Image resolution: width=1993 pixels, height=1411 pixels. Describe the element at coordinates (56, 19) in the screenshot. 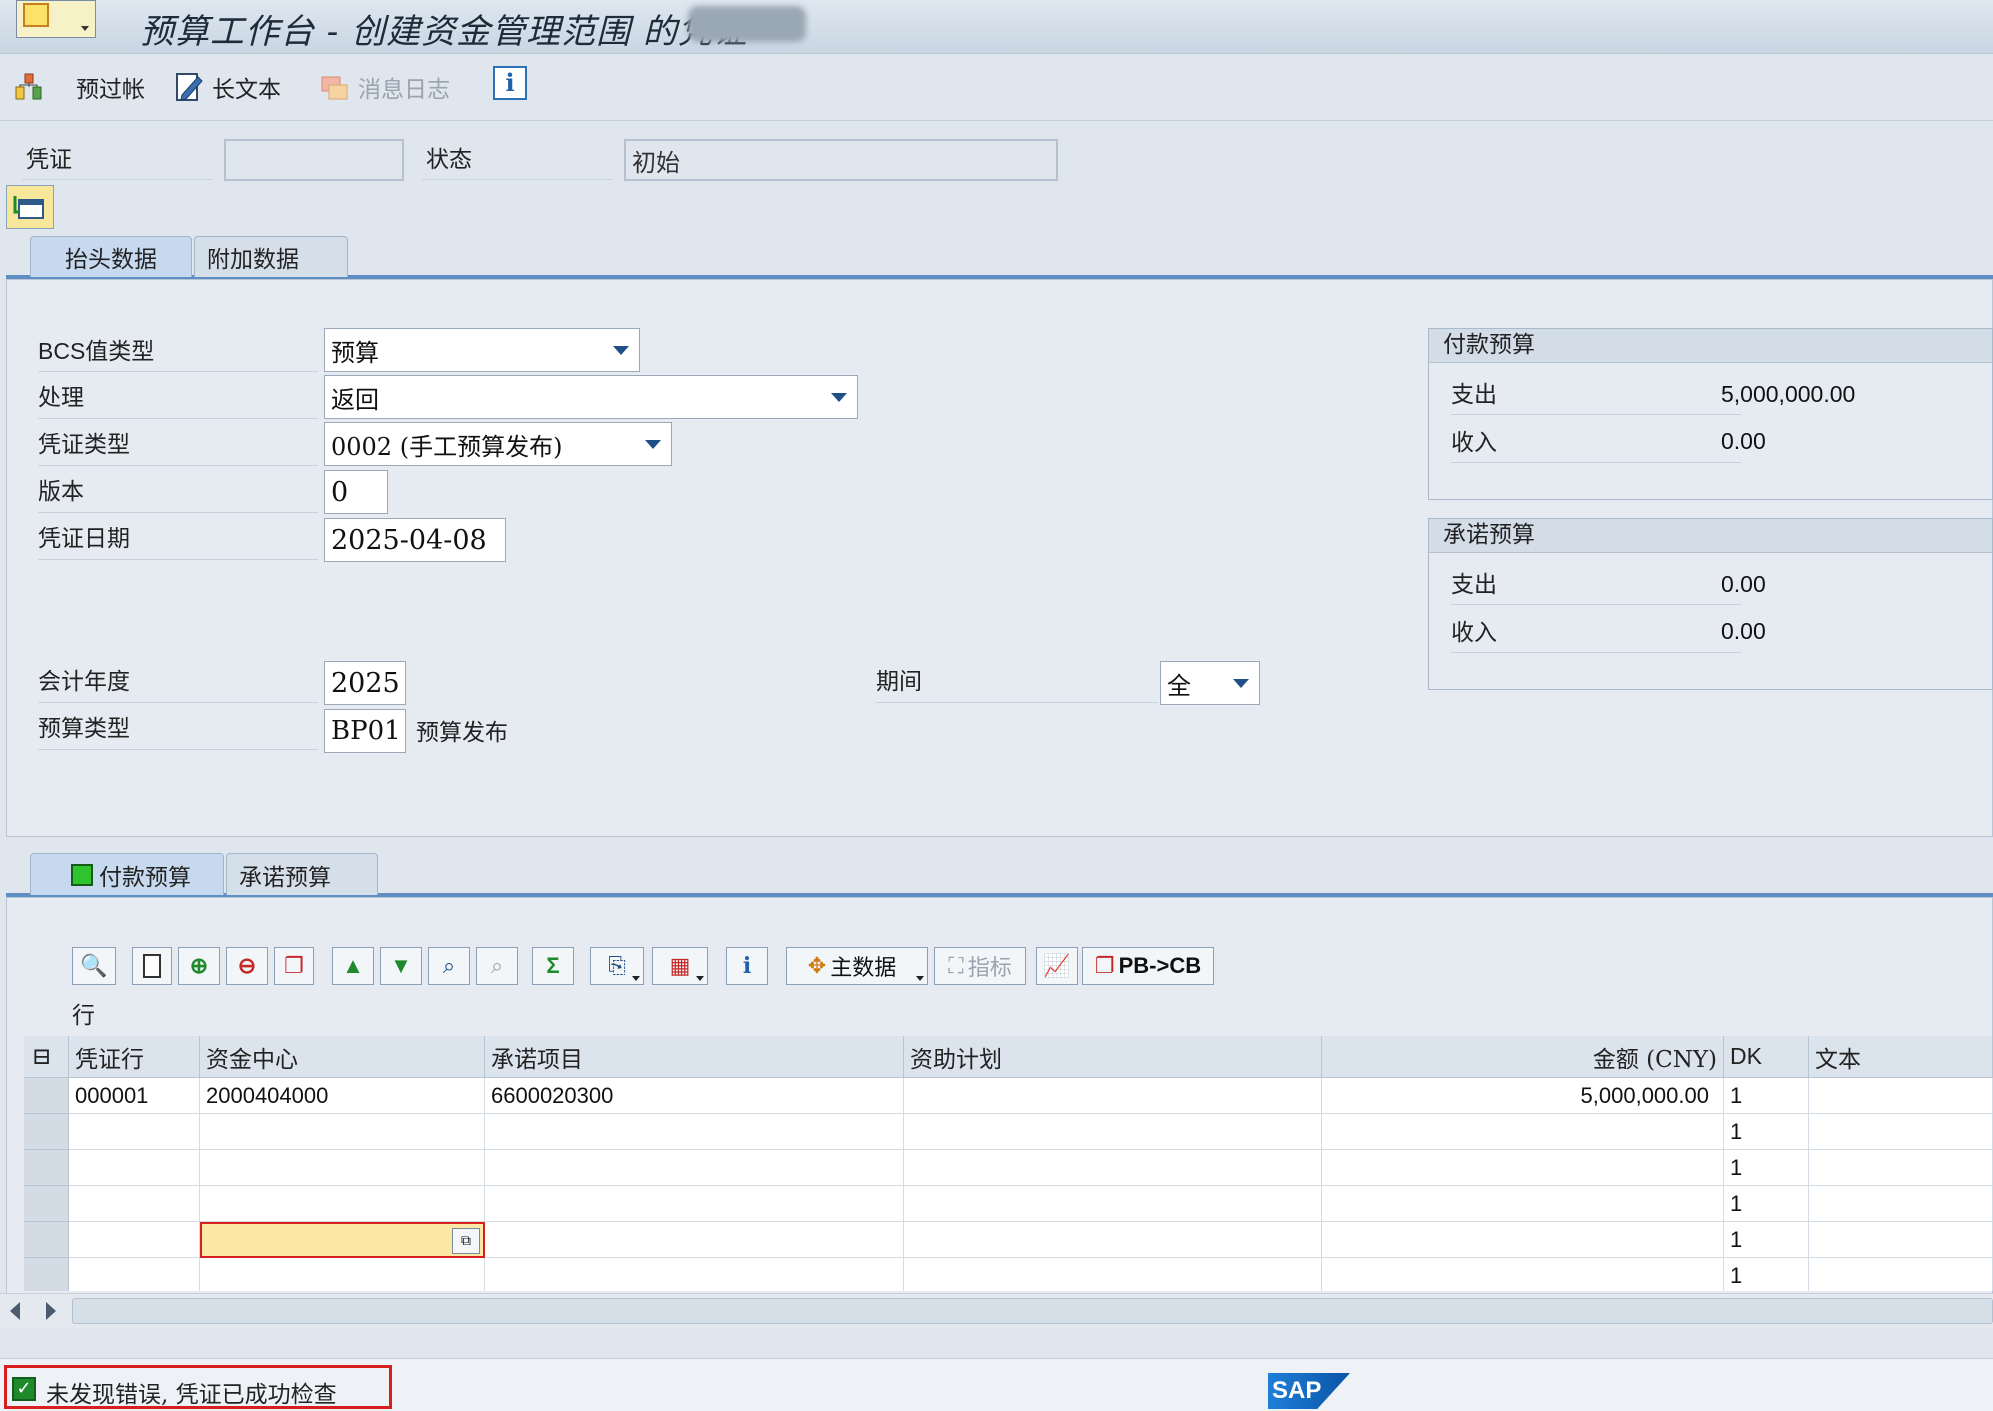

I see `app-menu-button` at that location.